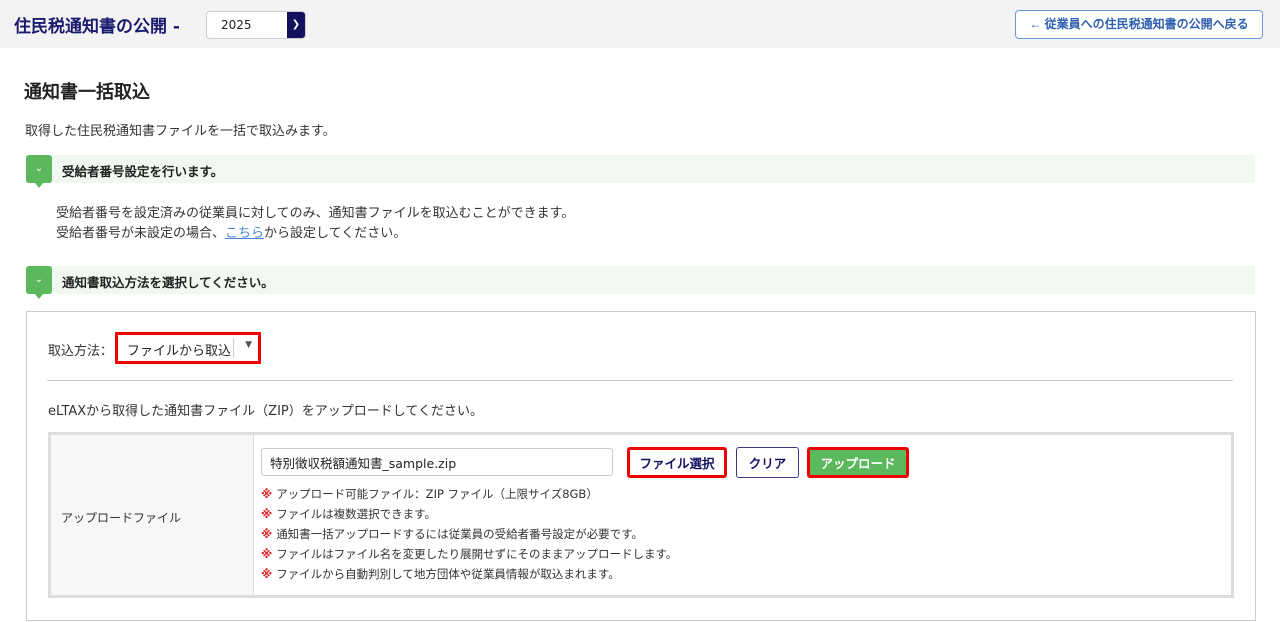 Image resolution: width=1280 pixels, height=622 pixels. Describe the element at coordinates (248, 345) in the screenshot. I see `caret-down-icon: ▼` at that location.